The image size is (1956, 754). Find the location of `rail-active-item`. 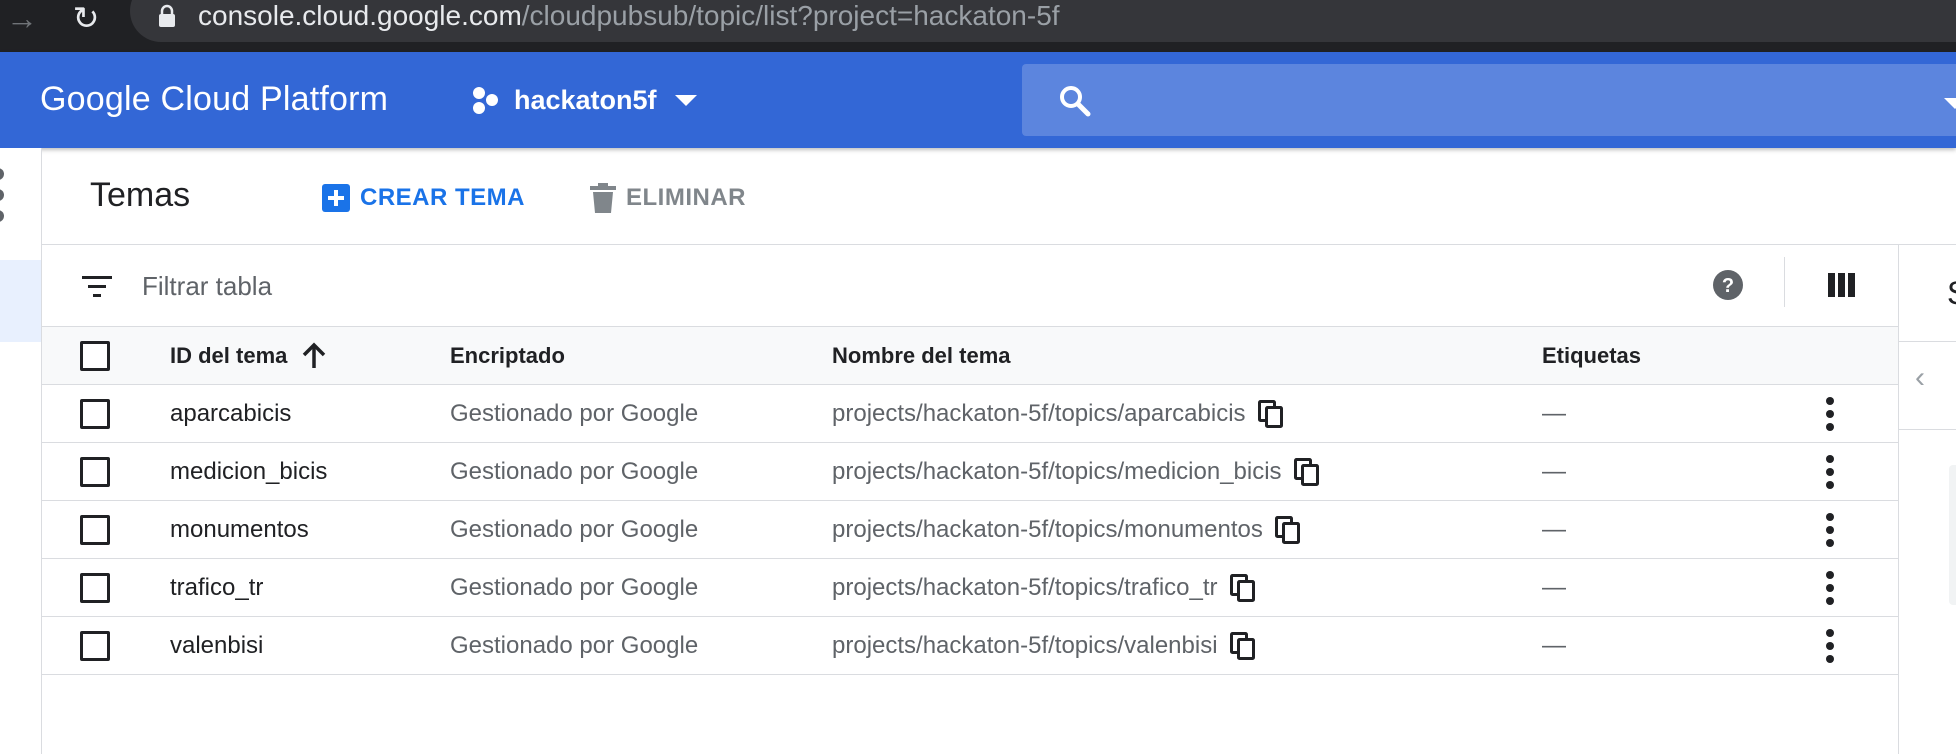

rail-active-item is located at coordinates (20, 301).